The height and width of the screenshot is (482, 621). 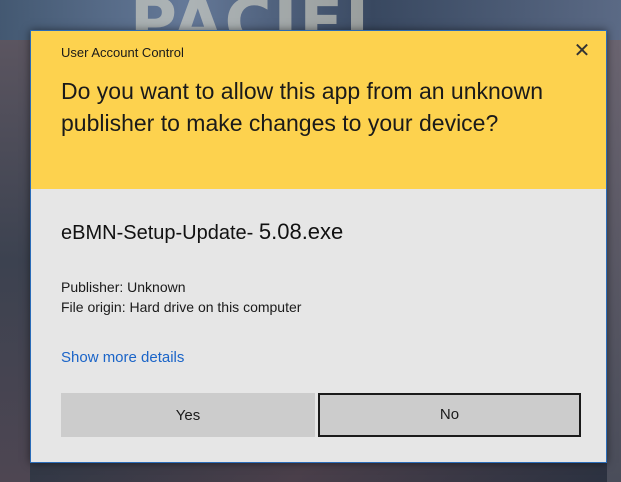 I want to click on background-right-edge, so click(x=614, y=261).